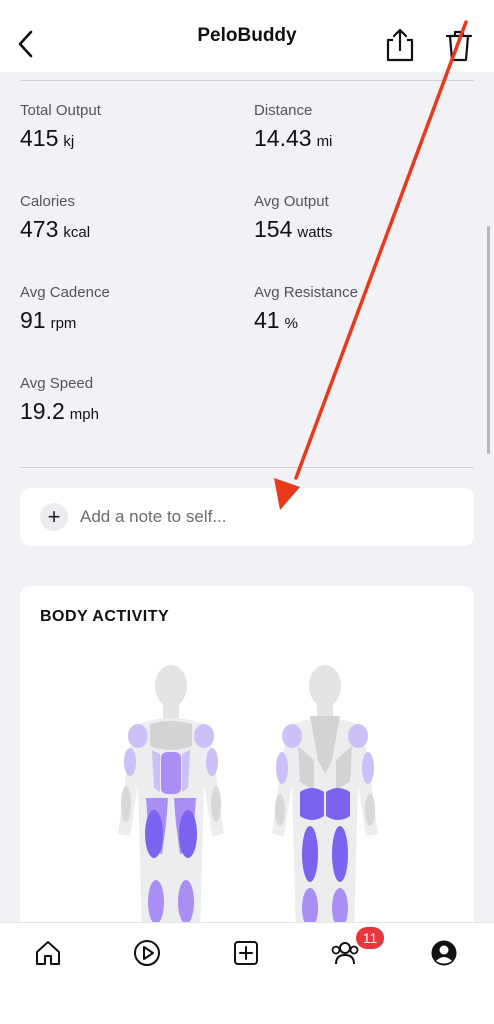 The image size is (494, 1024). Describe the element at coordinates (325, 793) in the screenshot. I see `body-back-figure` at that location.